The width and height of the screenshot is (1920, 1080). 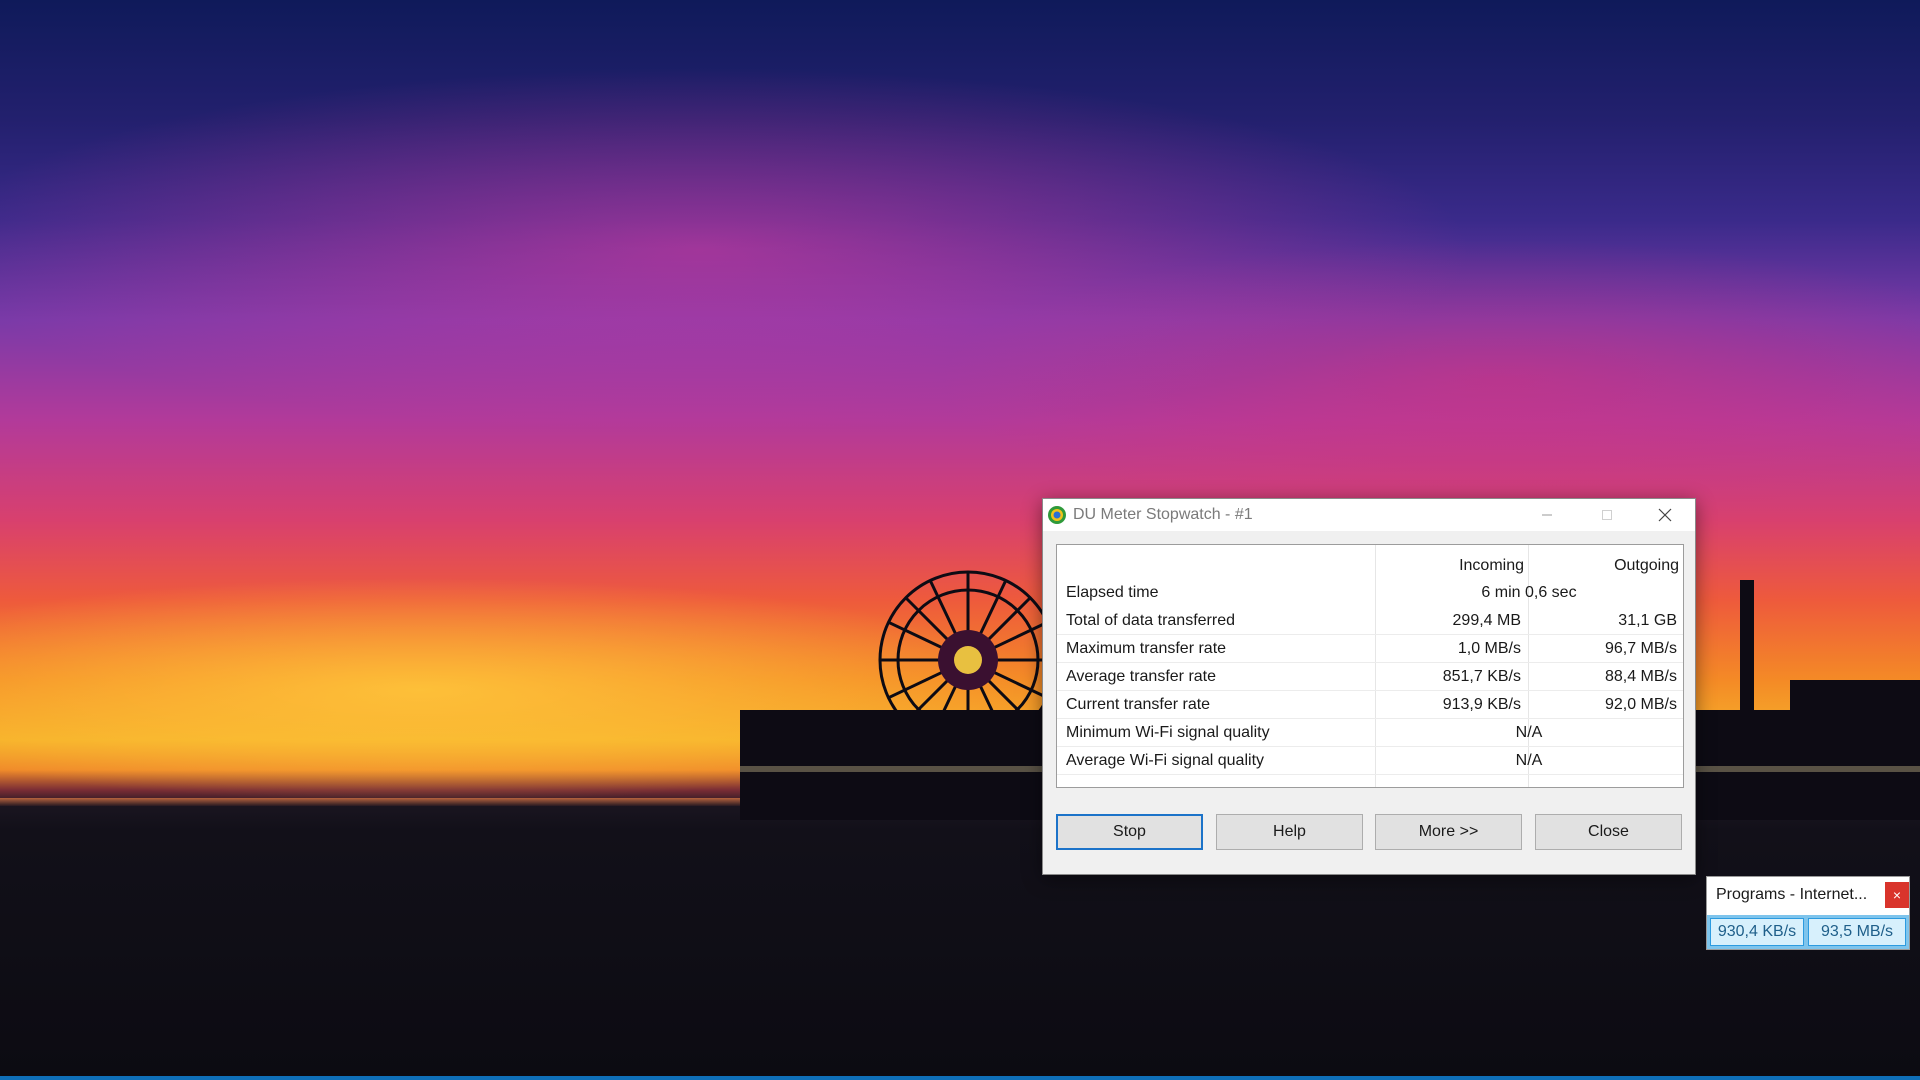 I want to click on more-button: More >>, so click(x=1448, y=832).